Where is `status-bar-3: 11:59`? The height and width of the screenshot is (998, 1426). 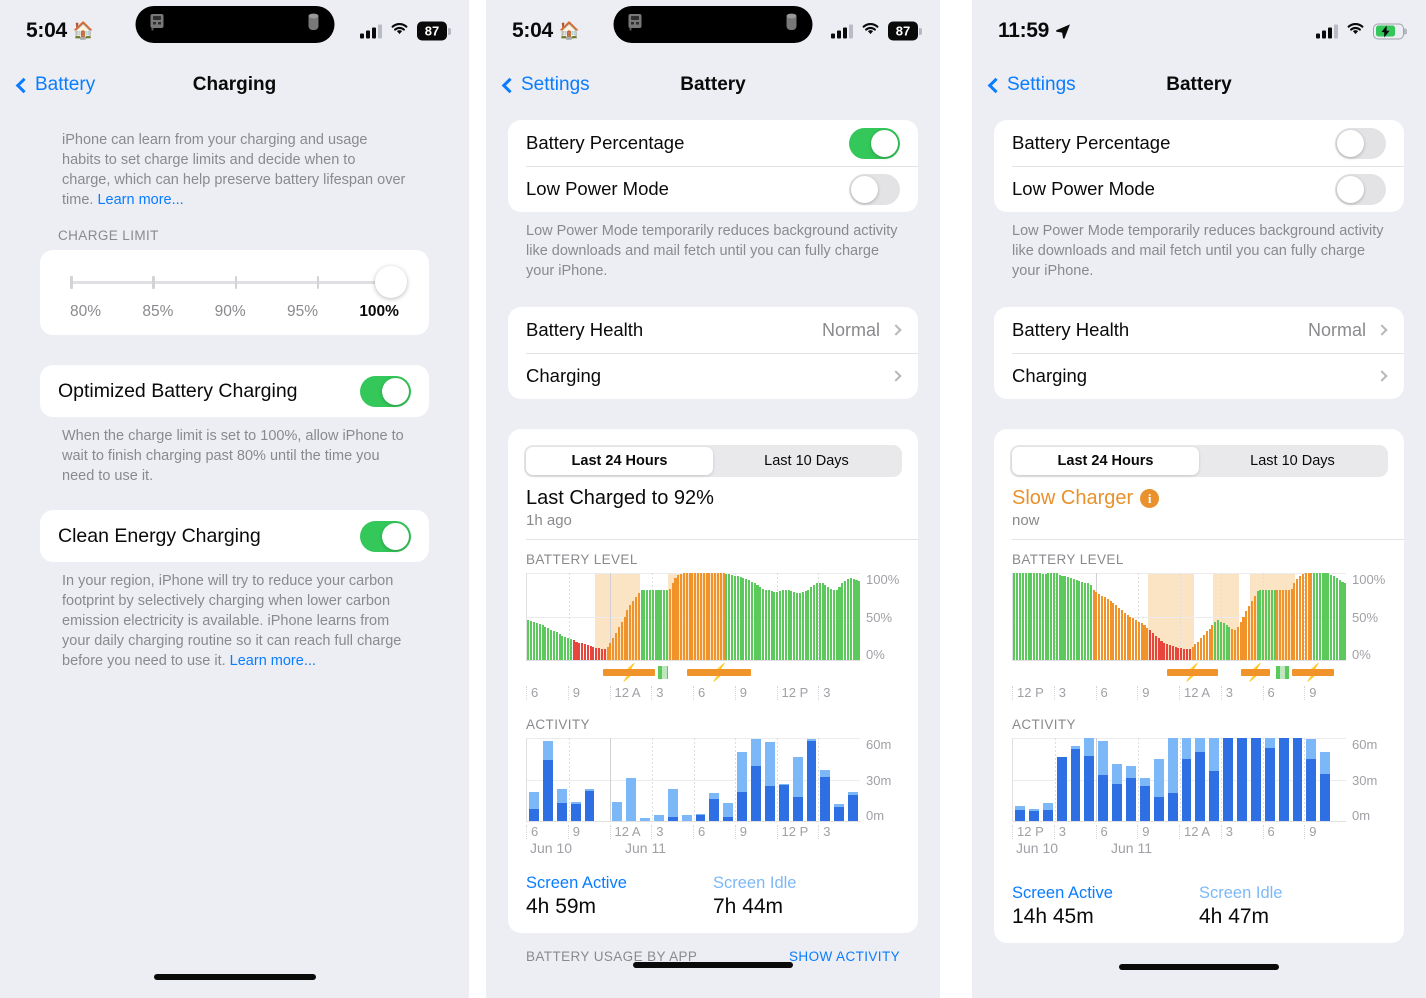 status-bar-3: 11:59 is located at coordinates (1199, 31).